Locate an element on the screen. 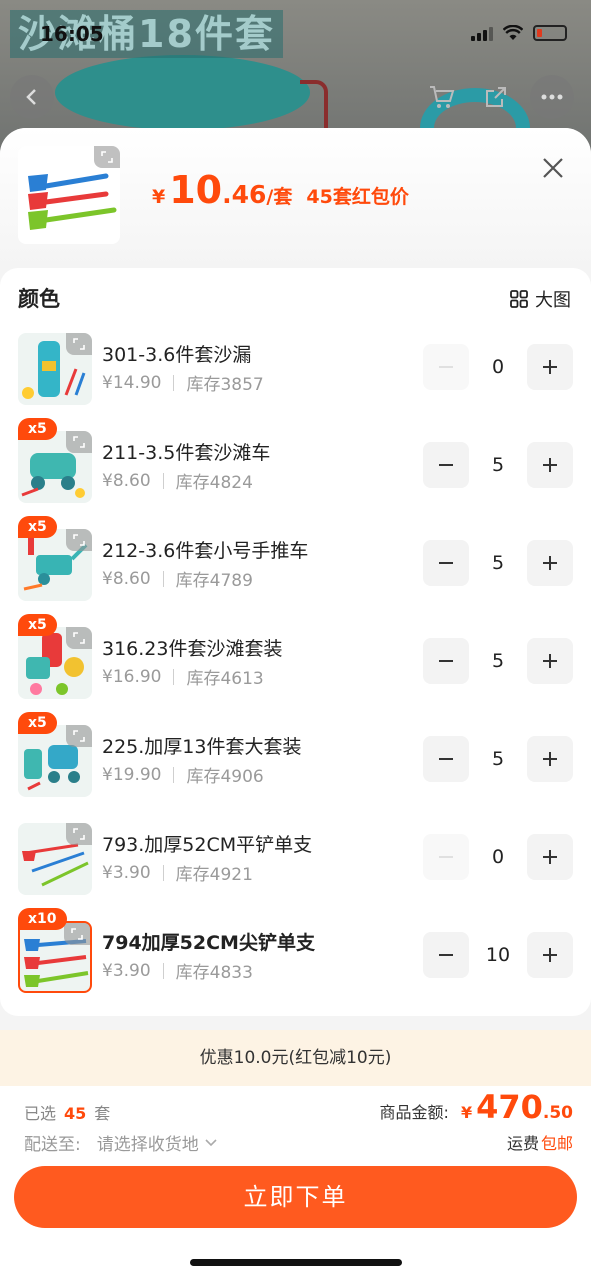  sku-name: 211-3.5件套沙滩车 is located at coordinates (186, 451).